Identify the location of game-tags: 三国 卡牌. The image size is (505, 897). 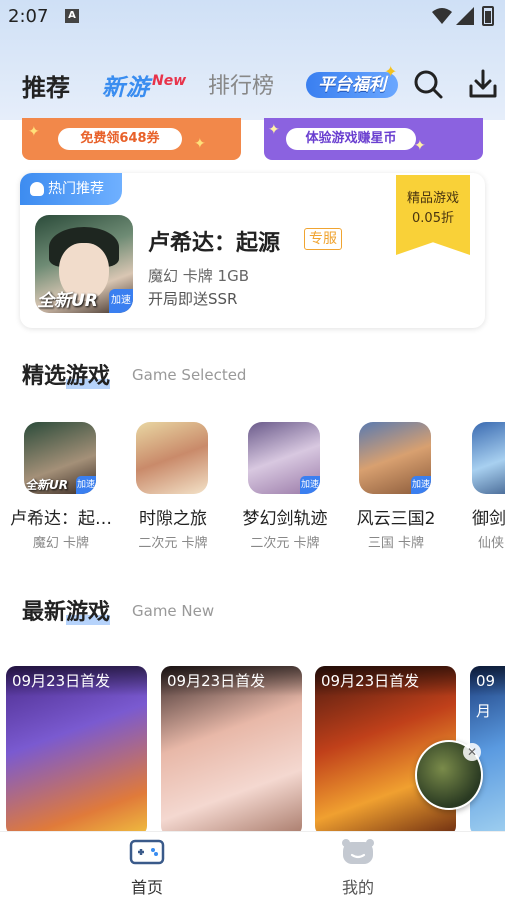
(396, 543).